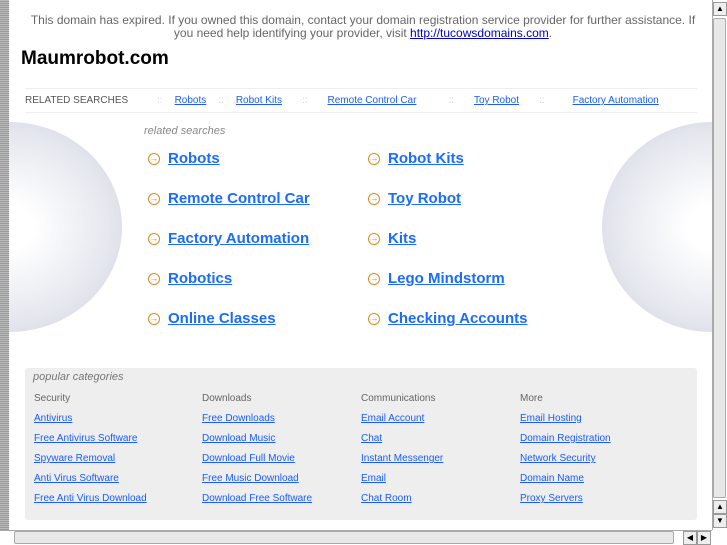  I want to click on category-link: Free Anti Virus Download, so click(90, 499).